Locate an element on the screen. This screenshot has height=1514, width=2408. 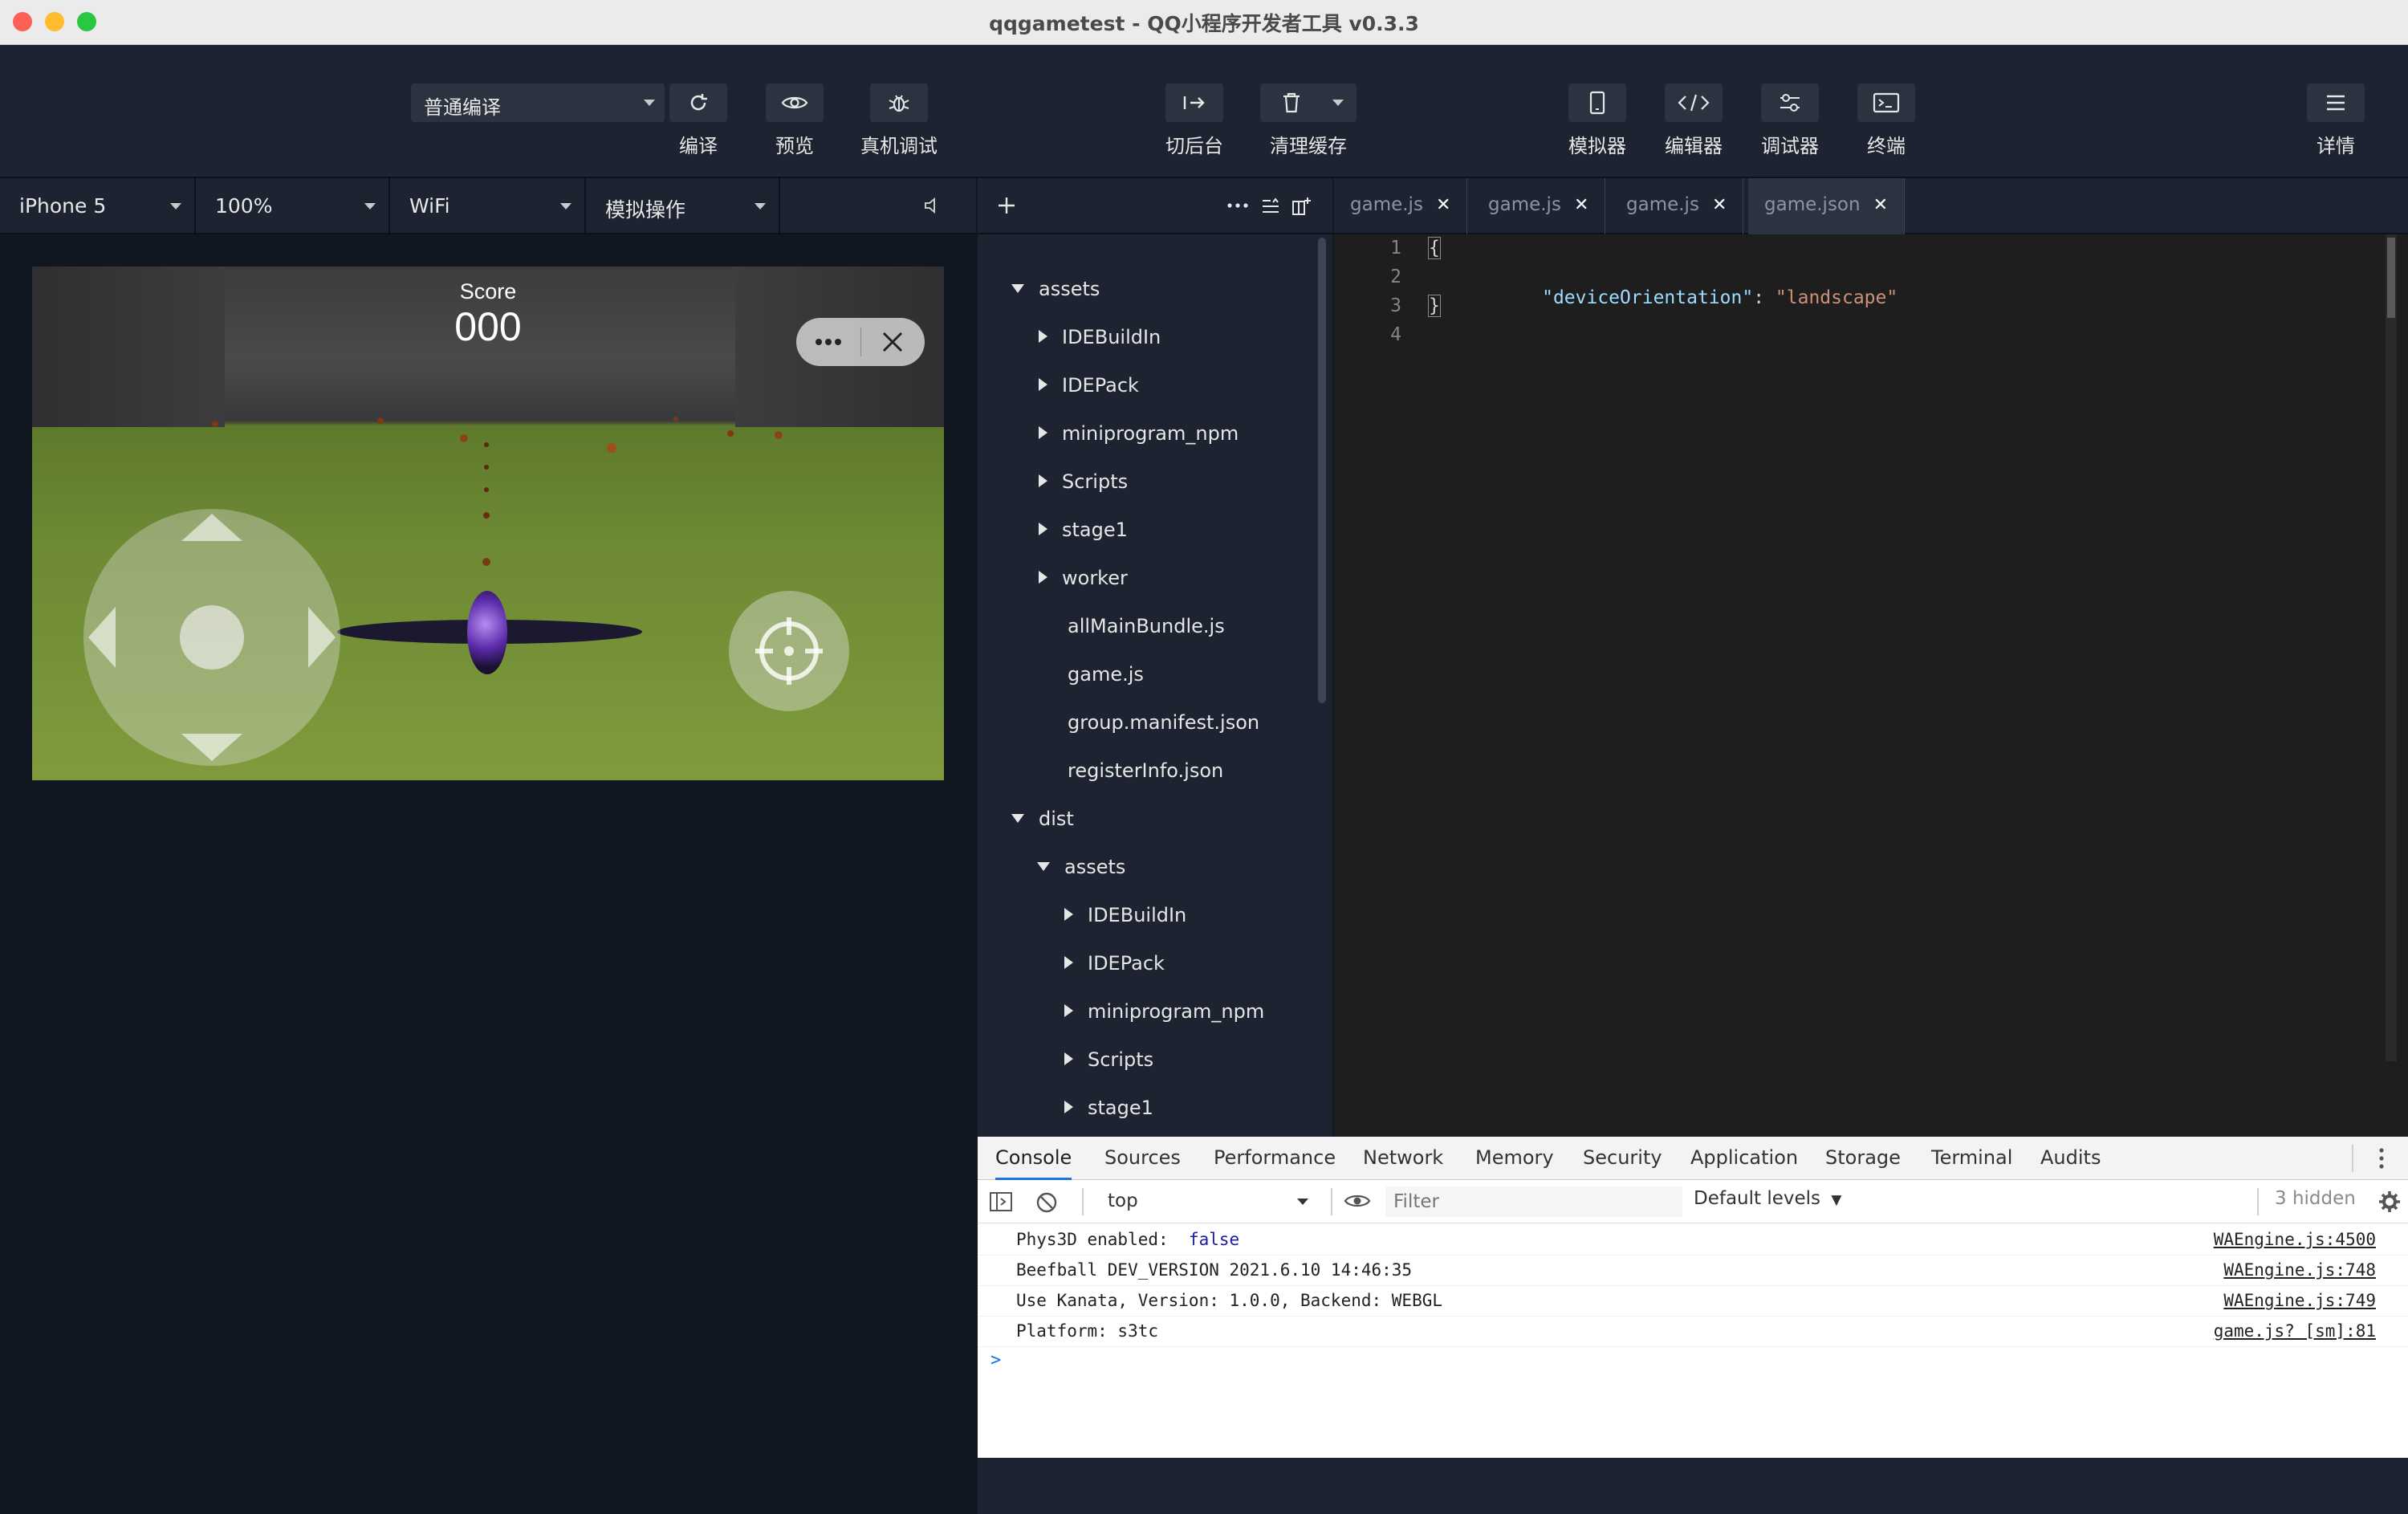
tab-storage: Storage is located at coordinates (1863, 1158).